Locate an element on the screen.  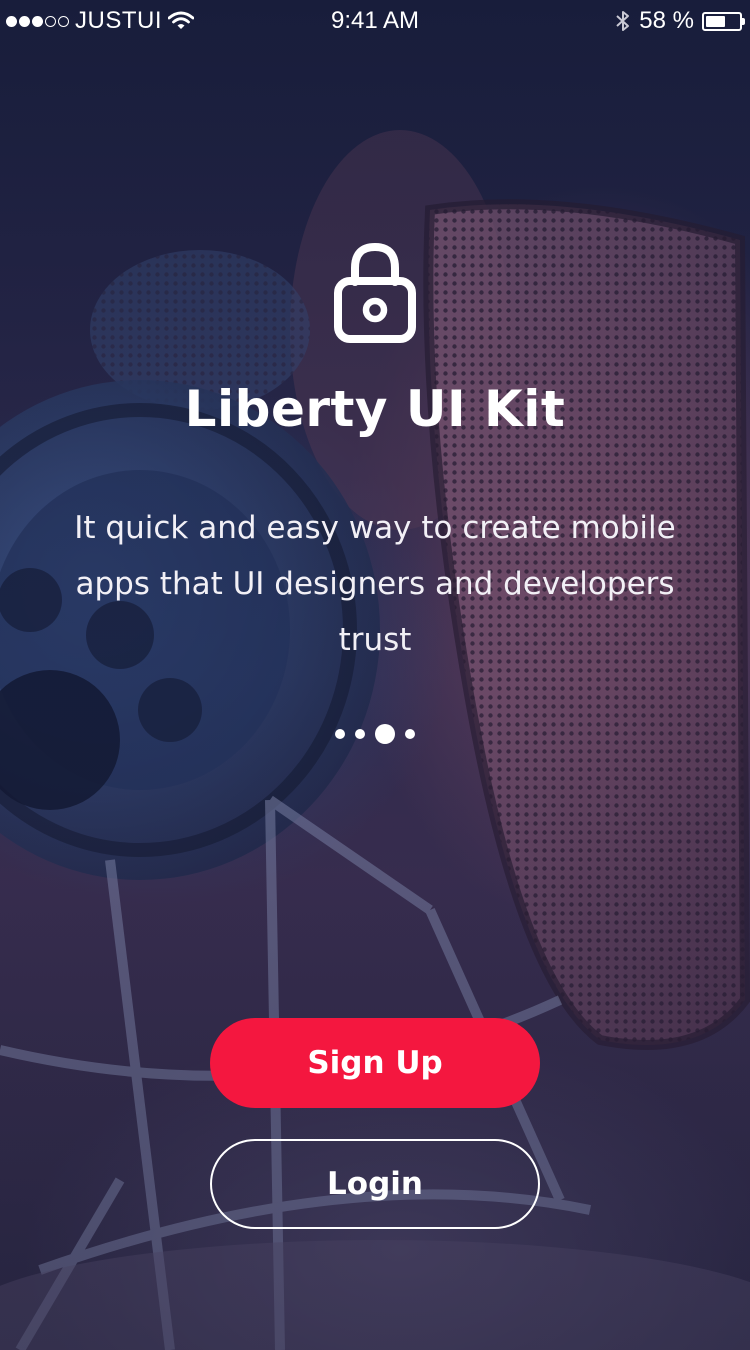
app-title: Liberty UI Kit is located at coordinates (375, 409).